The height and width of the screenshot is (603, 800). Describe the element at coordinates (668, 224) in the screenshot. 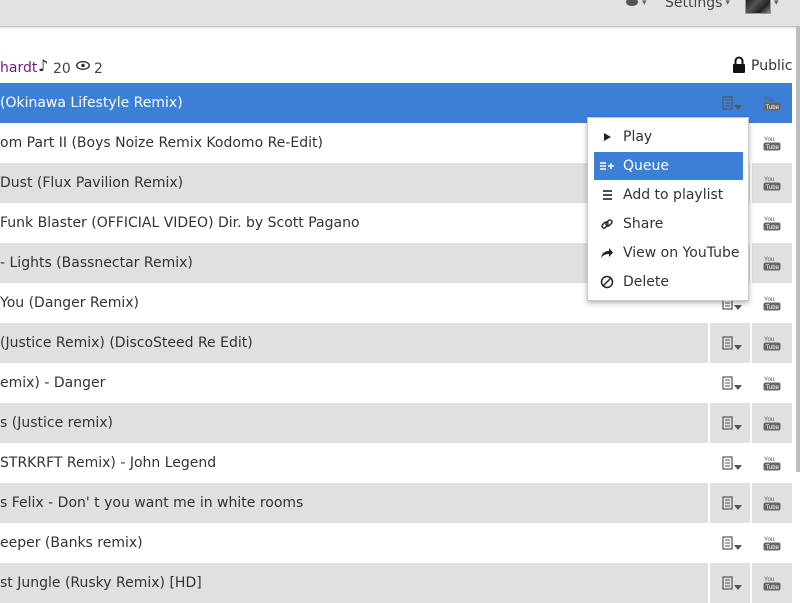

I see `menu-item-share: Share` at that location.